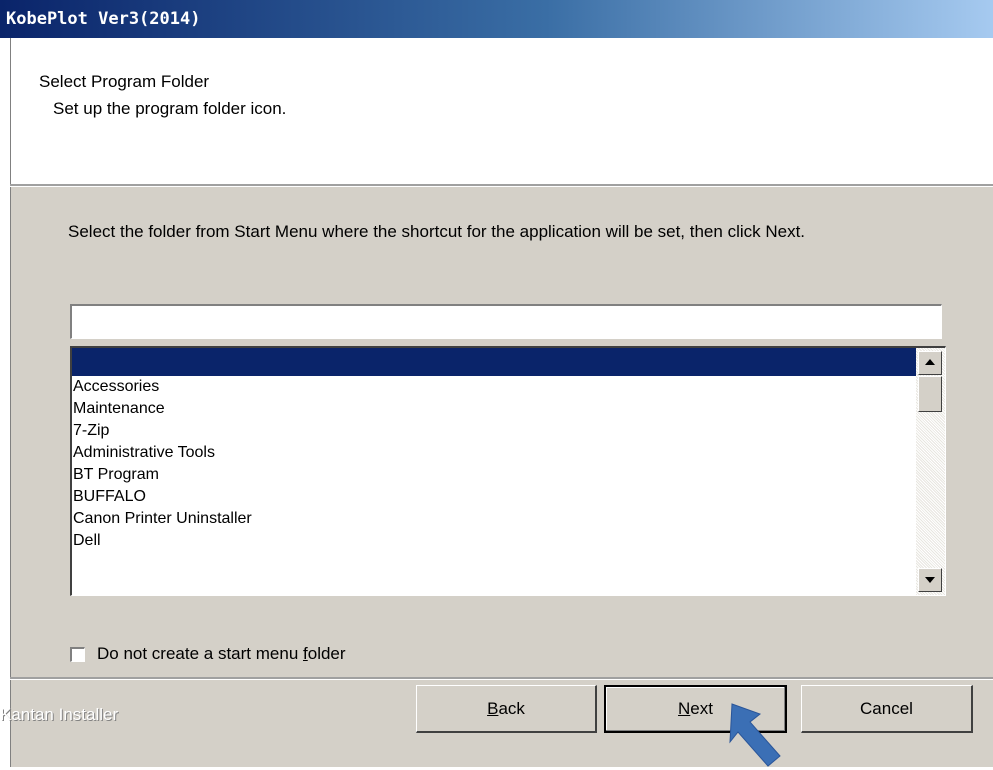 This screenshot has width=993, height=770. What do you see at coordinates (221, 653) in the screenshot?
I see `checkbox-label: Do not create a start menu folder` at bounding box center [221, 653].